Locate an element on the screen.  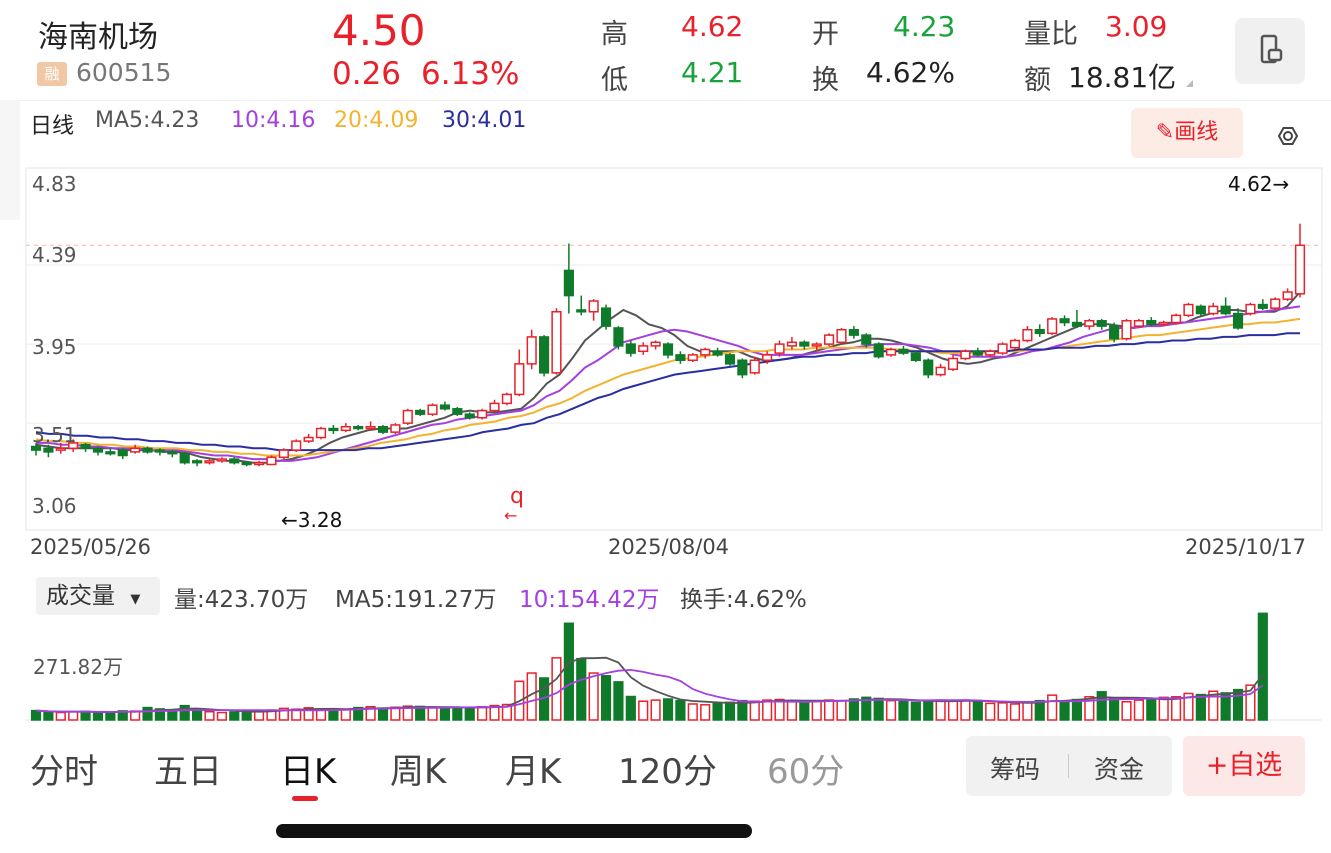
turnover-label: 换 is located at coordinates (825, 80).